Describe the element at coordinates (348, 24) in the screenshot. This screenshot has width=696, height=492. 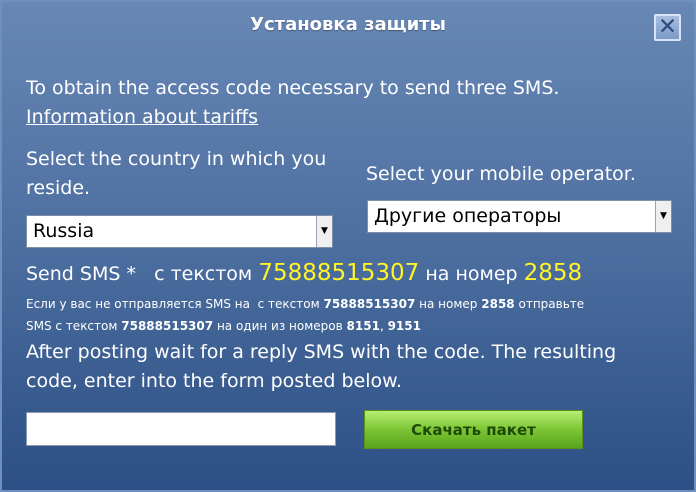
I see `dialog-title: Установка защиты` at that location.